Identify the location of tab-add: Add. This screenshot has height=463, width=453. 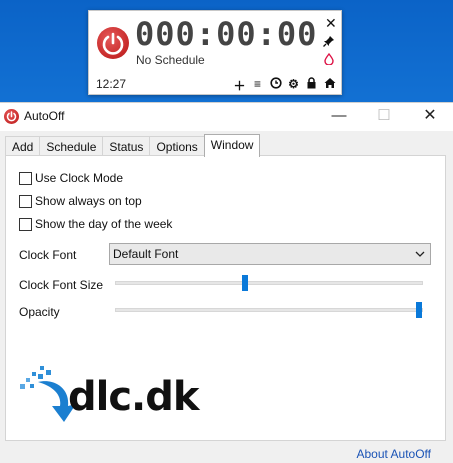
(23, 146).